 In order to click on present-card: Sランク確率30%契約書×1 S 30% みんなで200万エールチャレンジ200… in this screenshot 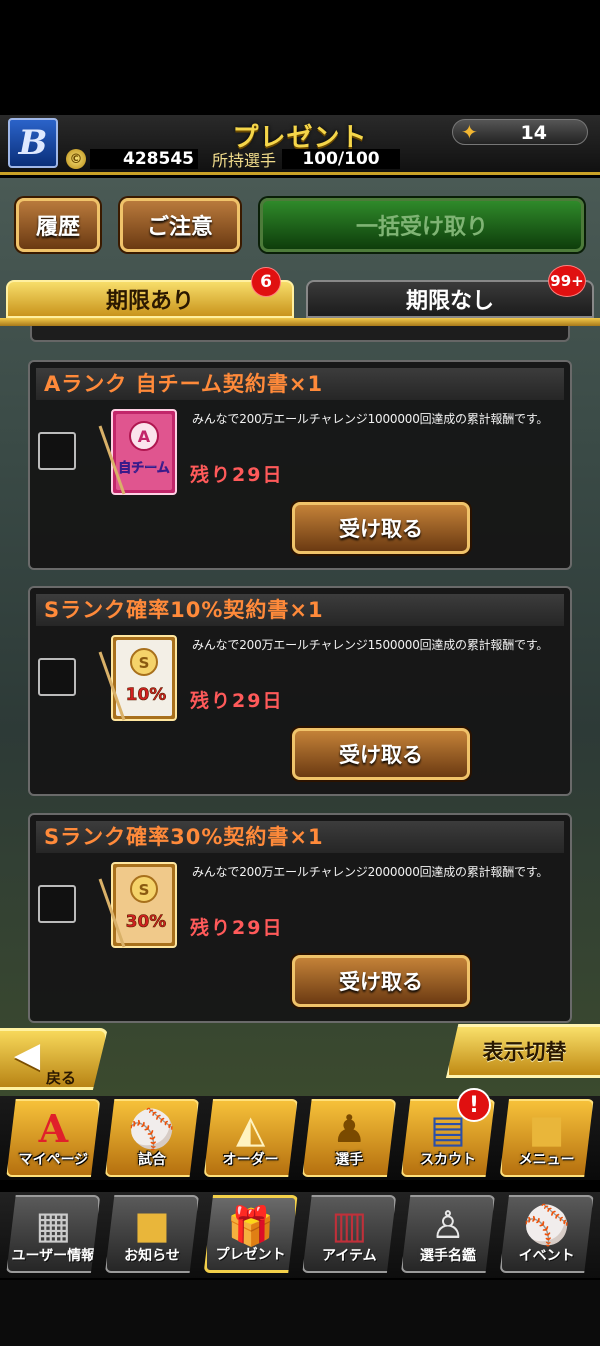, I will do `click(300, 918)`.